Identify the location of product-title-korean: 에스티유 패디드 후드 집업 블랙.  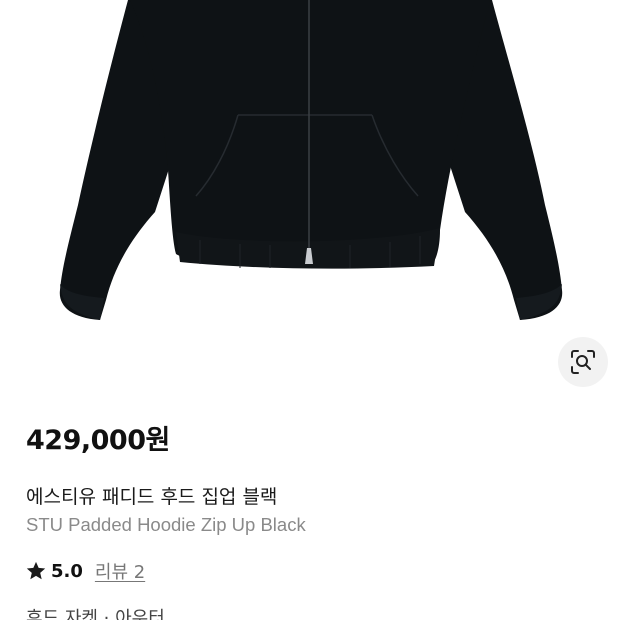
(152, 497).